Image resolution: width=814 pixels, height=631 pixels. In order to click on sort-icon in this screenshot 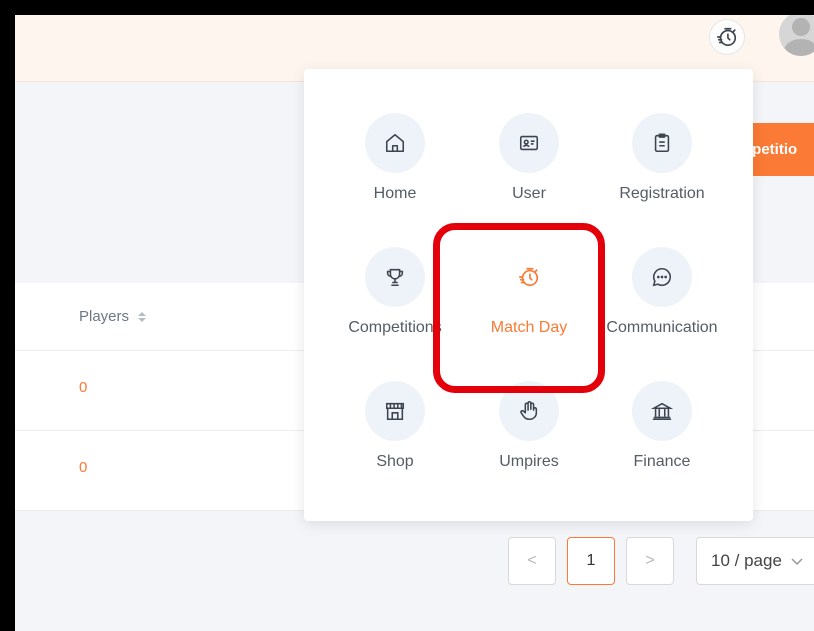, I will do `click(142, 316)`.